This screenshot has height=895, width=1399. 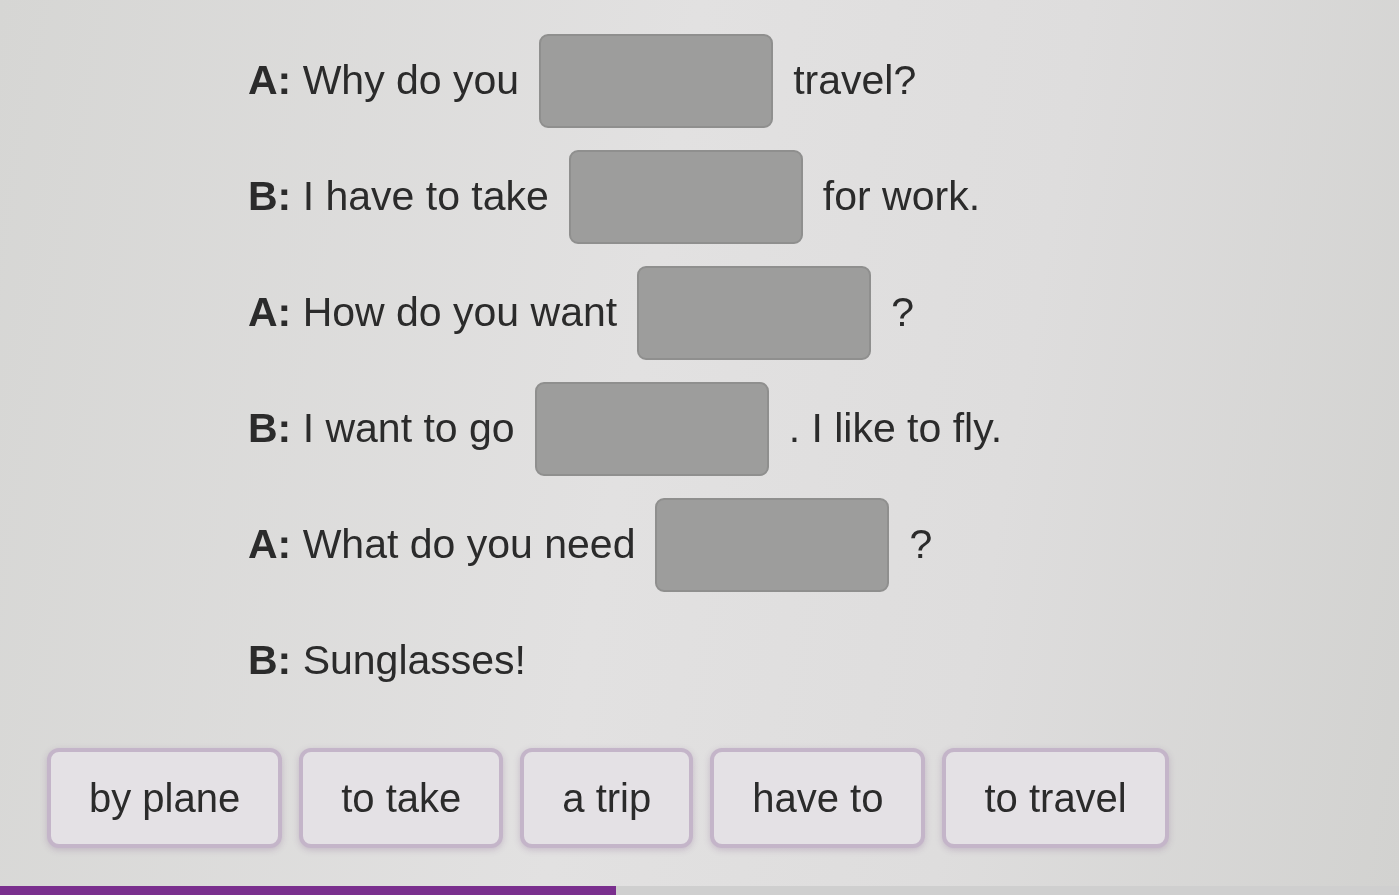 I want to click on dialogue-text: A: How do you want, so click(x=433, y=313).